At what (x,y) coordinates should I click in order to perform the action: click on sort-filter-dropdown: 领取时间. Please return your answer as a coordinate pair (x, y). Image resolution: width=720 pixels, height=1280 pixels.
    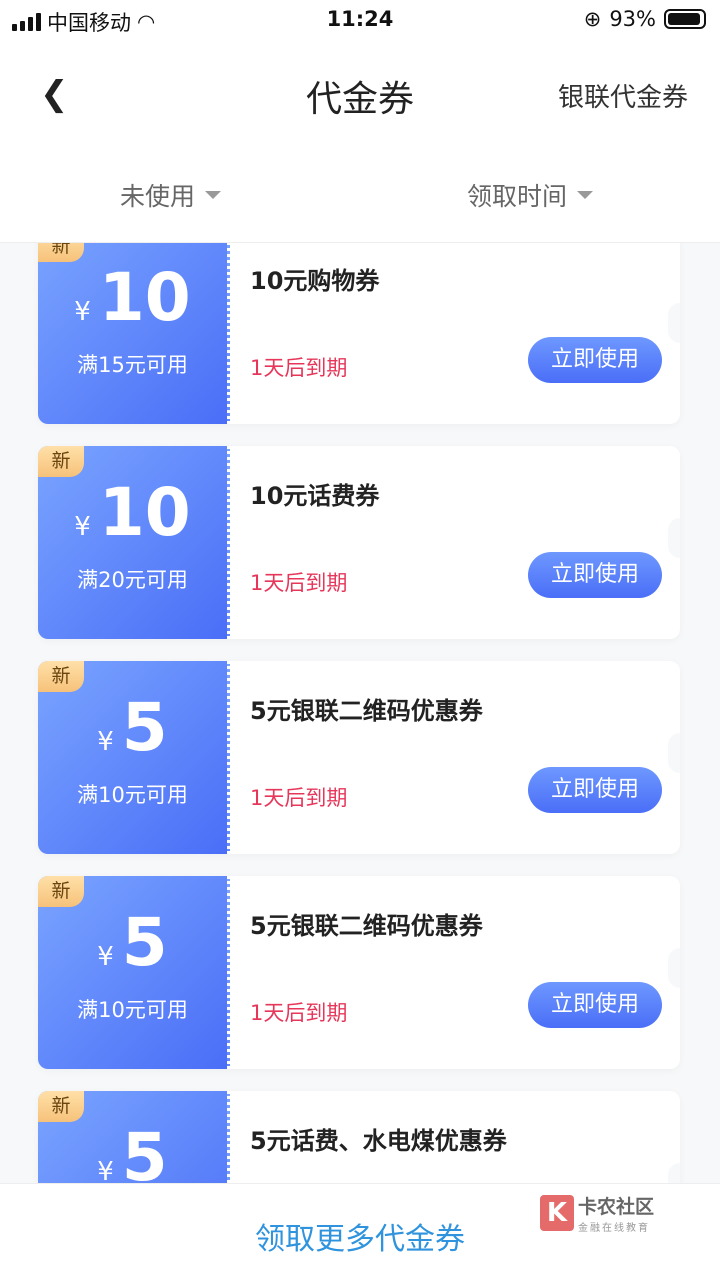
    Looking at the image, I should click on (530, 195).